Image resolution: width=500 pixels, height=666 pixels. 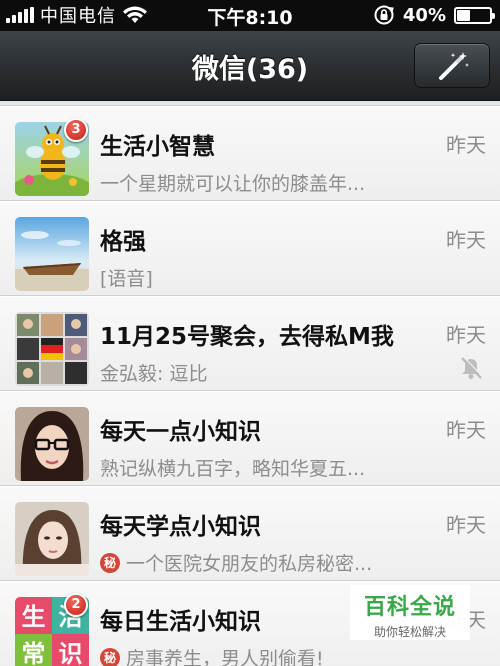 I want to click on chat-preview: [语音], so click(x=126, y=277).